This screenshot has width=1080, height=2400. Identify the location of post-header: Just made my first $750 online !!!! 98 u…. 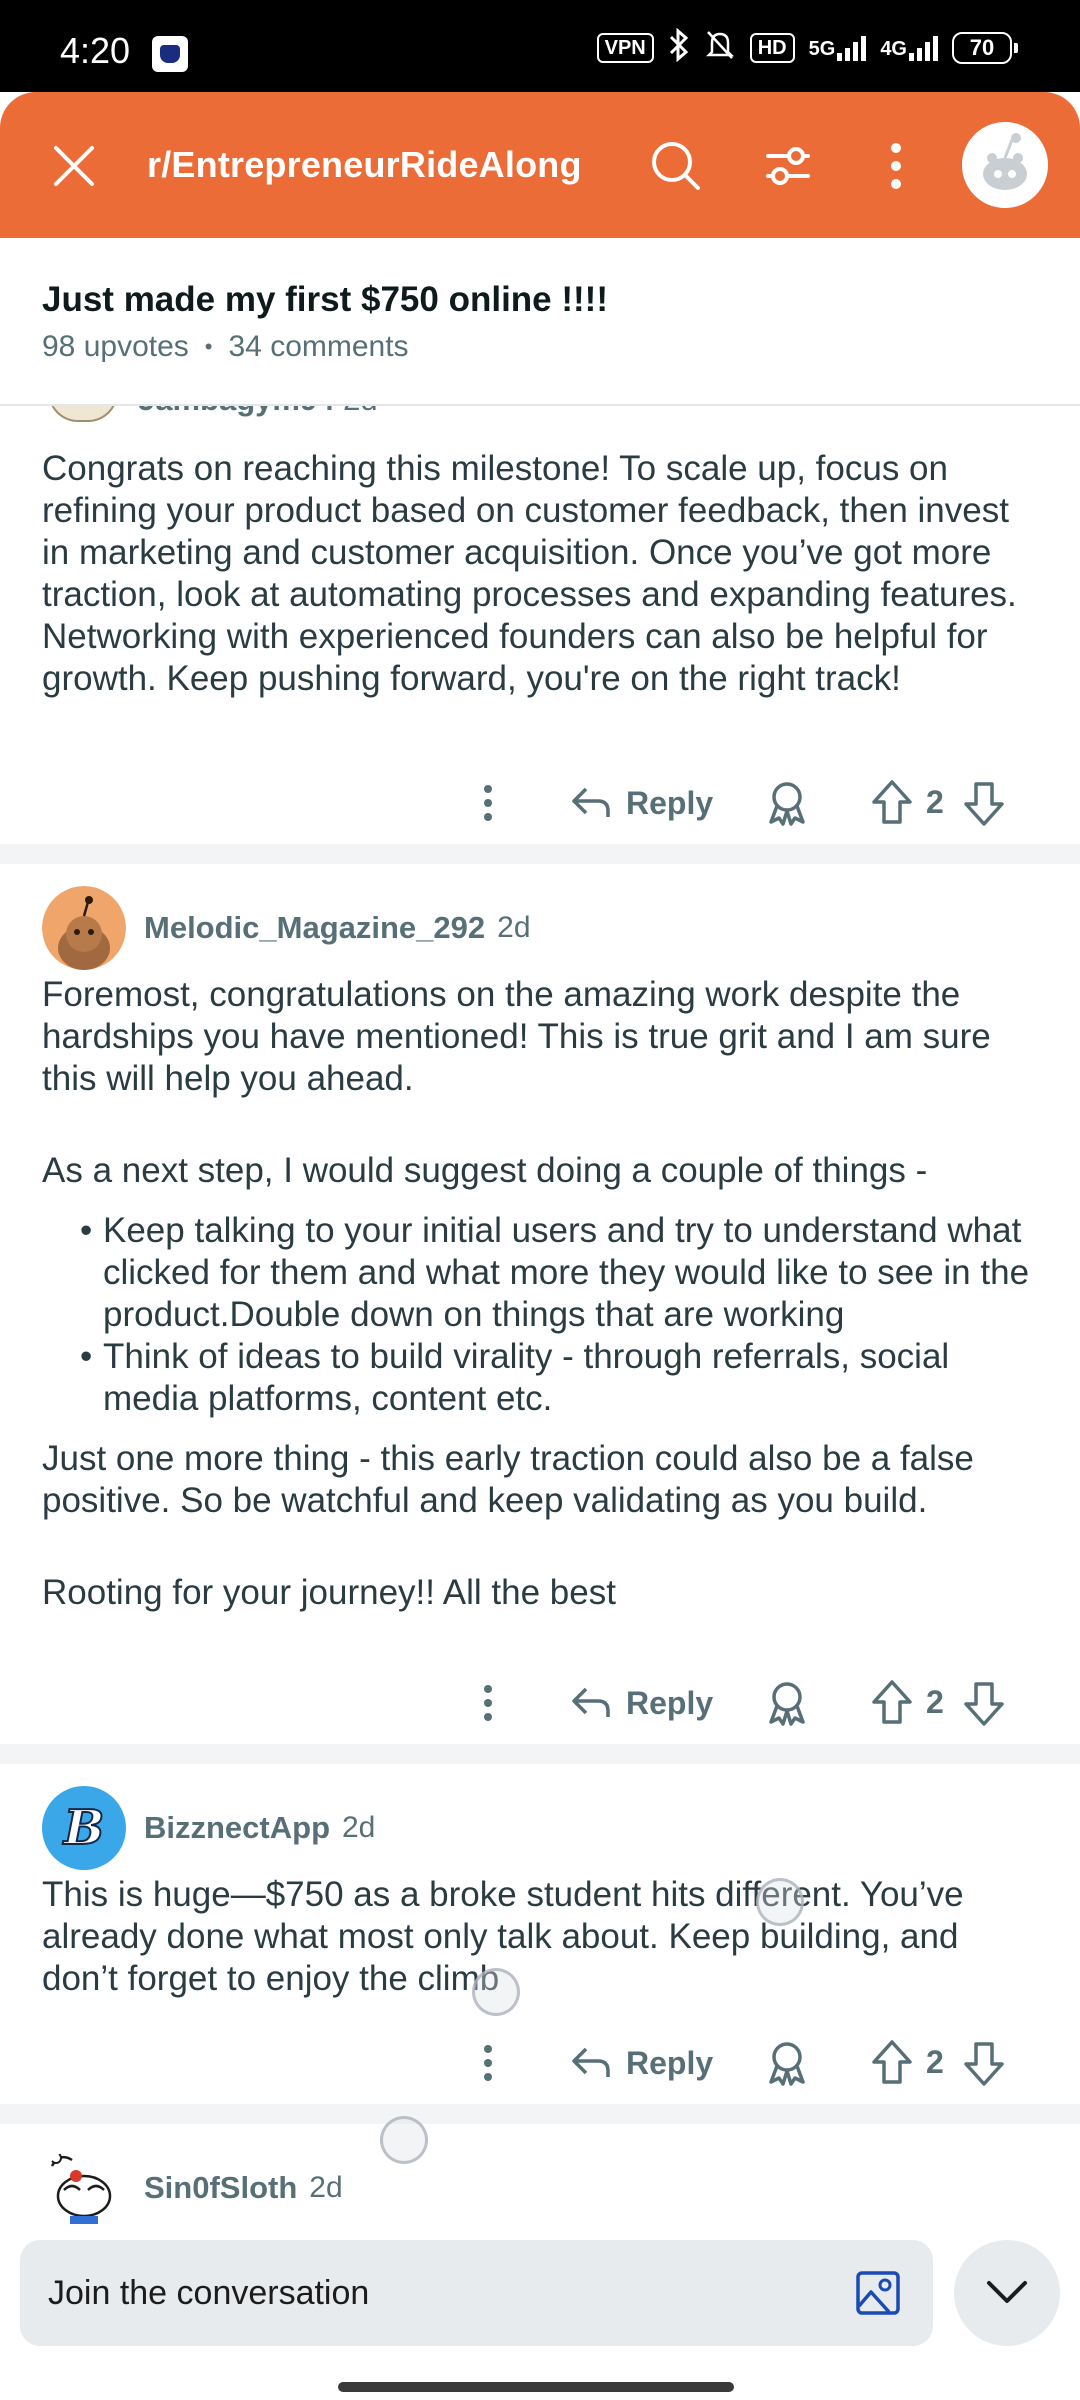
(540, 322).